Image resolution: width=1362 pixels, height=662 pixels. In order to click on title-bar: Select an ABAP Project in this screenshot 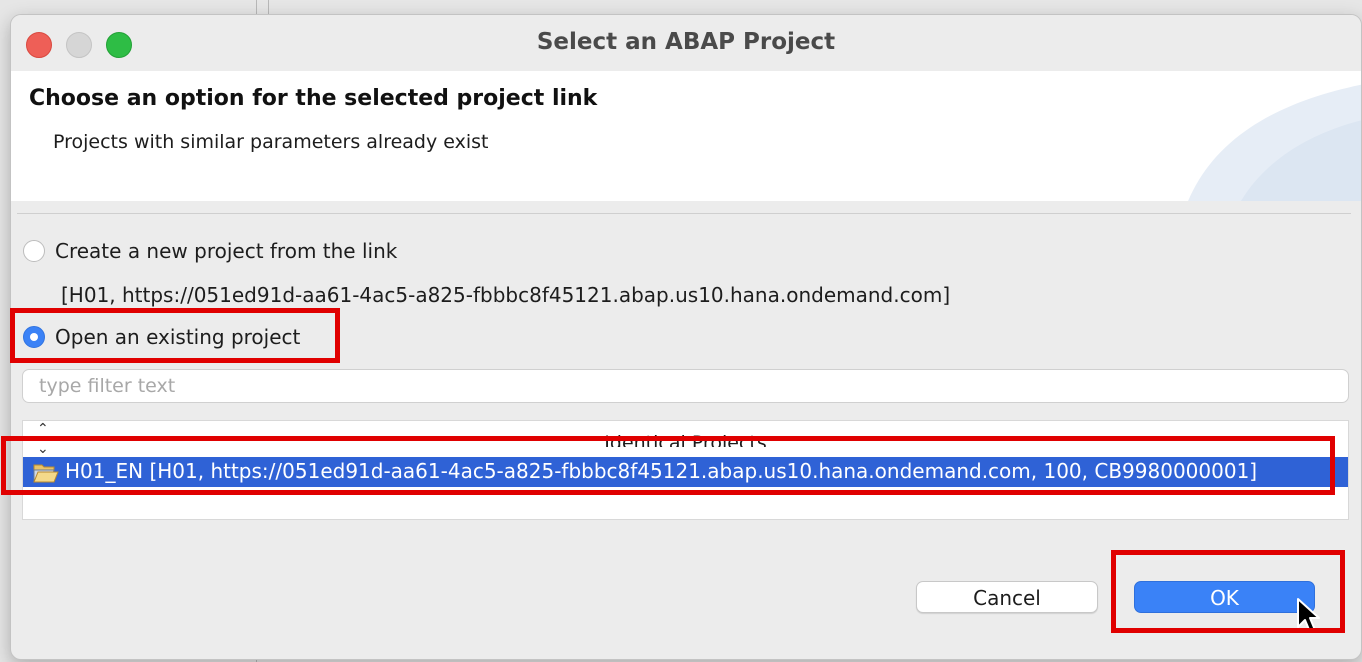, I will do `click(686, 43)`.